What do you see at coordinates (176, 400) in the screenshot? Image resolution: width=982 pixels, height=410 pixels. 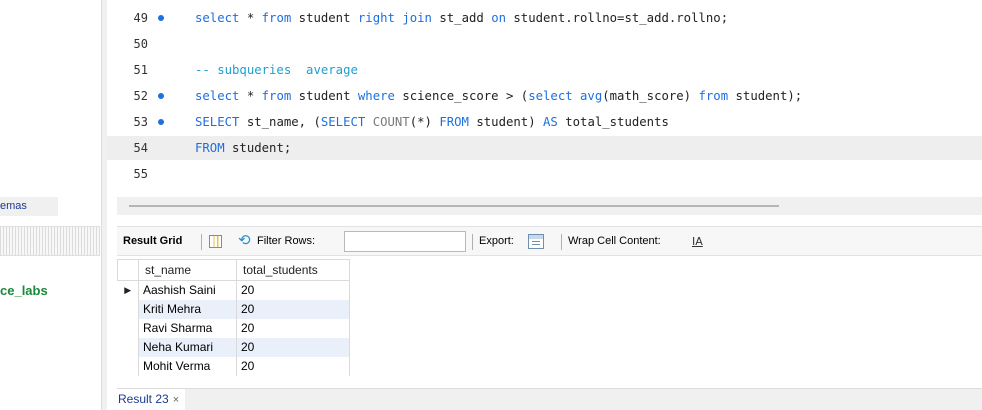 I see `close-icon: ×` at bounding box center [176, 400].